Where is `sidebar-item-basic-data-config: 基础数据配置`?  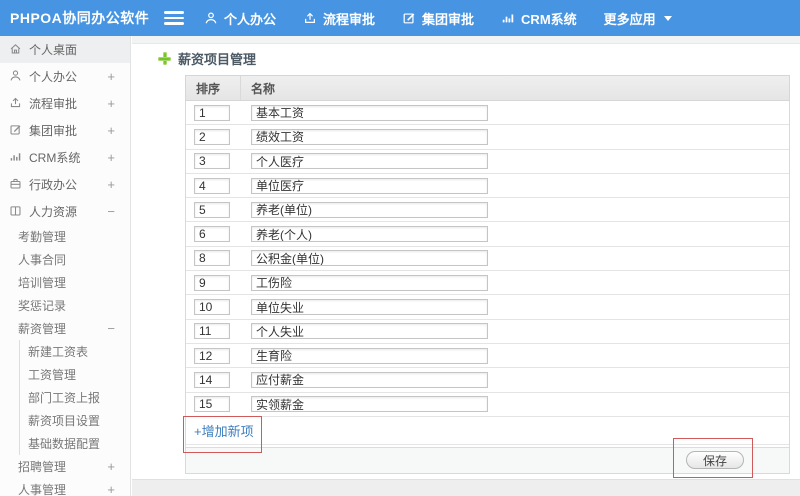
sidebar-item-basic-data-config: 基础数据配置 is located at coordinates (75, 443).